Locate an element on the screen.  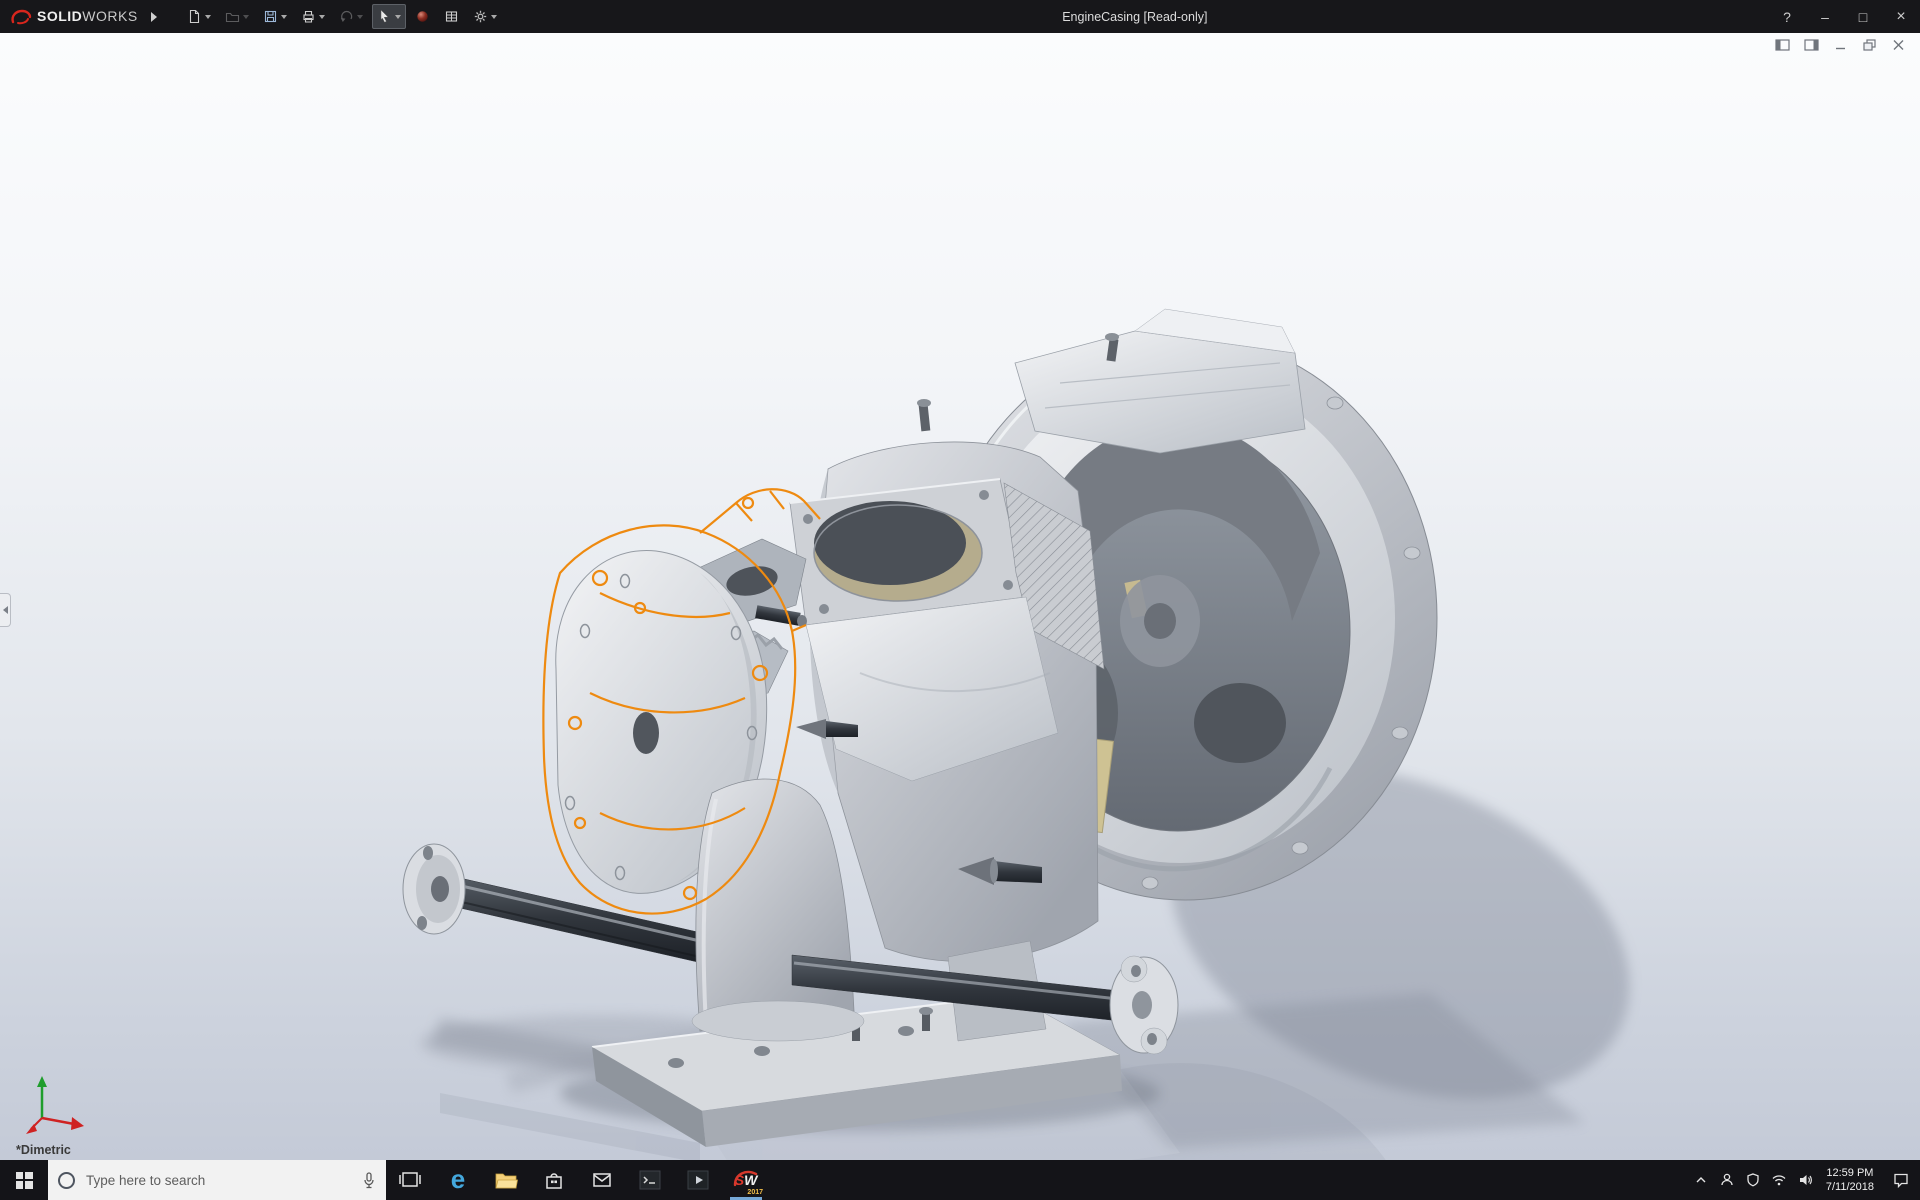
mail-icon is located at coordinates (602, 1180).